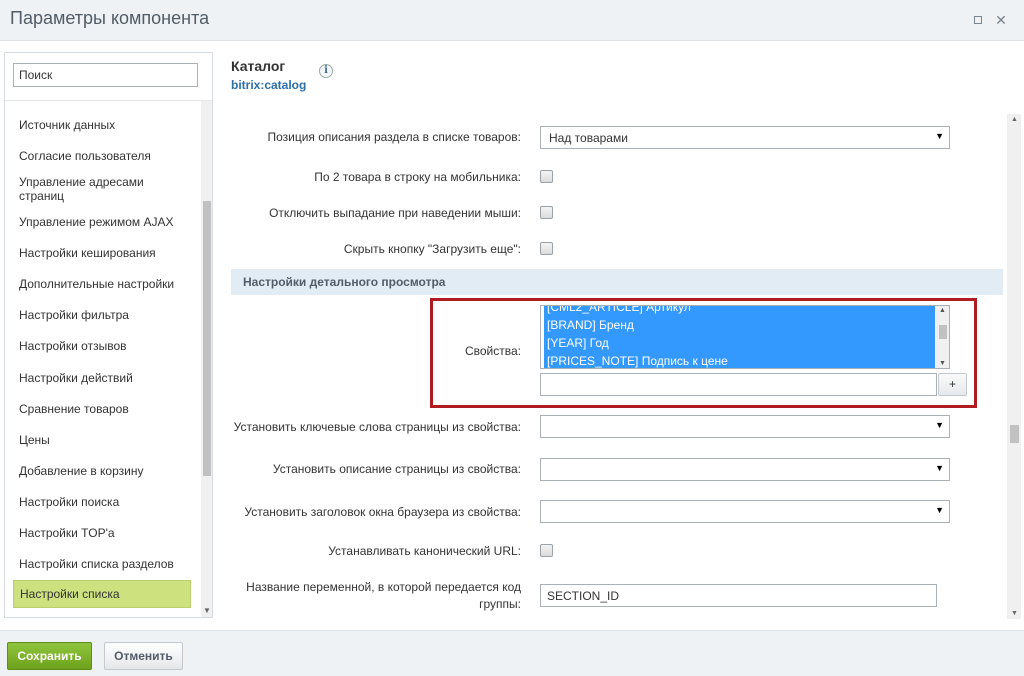 The width and height of the screenshot is (1024, 676). What do you see at coordinates (1001, 20) in the screenshot?
I see `close-icon: ✕` at bounding box center [1001, 20].